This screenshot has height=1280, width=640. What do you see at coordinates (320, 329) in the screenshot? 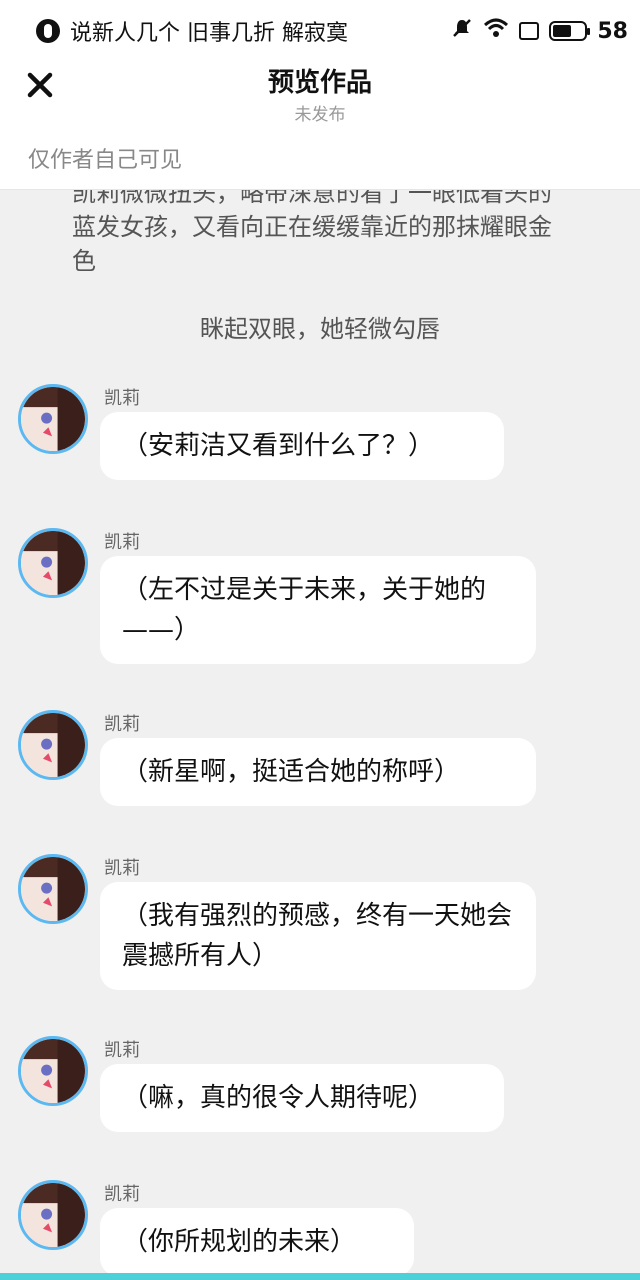
I see `narration-text: 眯起双眼，她轻微勾唇` at bounding box center [320, 329].